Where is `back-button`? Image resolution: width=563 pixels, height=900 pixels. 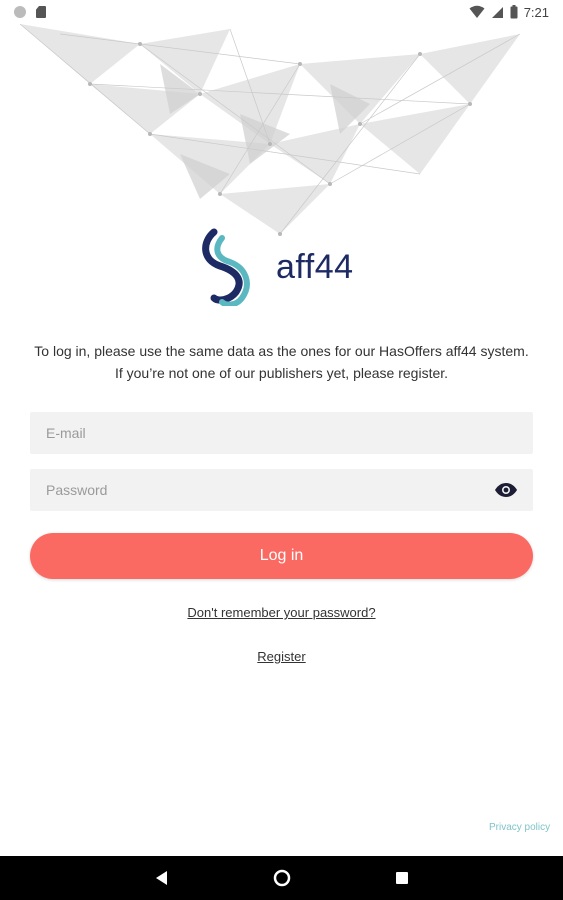
back-button is located at coordinates (162, 878).